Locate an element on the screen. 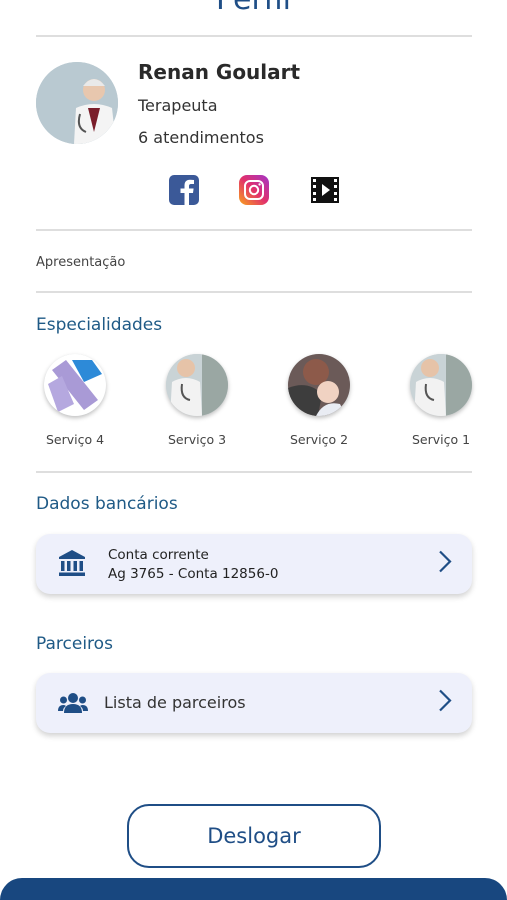 The image size is (507, 900). users-icon is located at coordinates (73, 705).